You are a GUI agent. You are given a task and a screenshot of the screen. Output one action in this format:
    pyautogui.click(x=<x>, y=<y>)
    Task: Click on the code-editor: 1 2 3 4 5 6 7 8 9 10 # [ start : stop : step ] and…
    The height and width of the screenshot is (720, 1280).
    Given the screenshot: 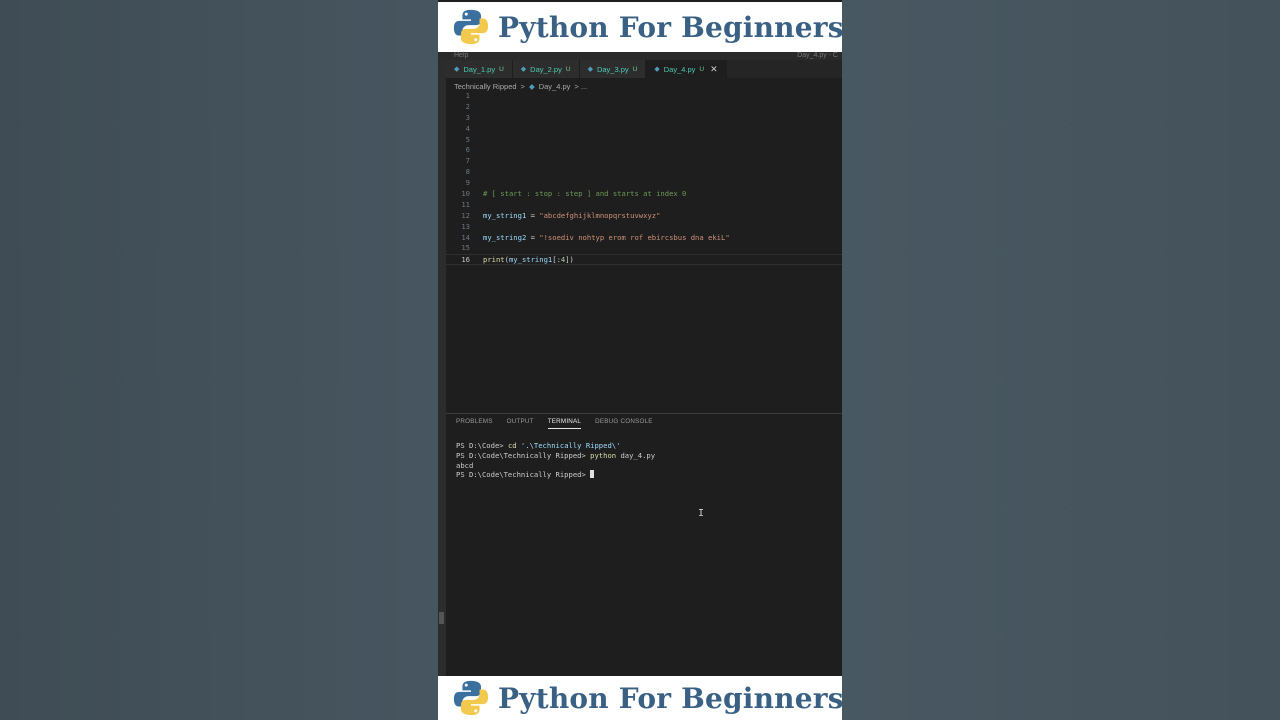 What is the action you would take?
    pyautogui.click(x=644, y=251)
    